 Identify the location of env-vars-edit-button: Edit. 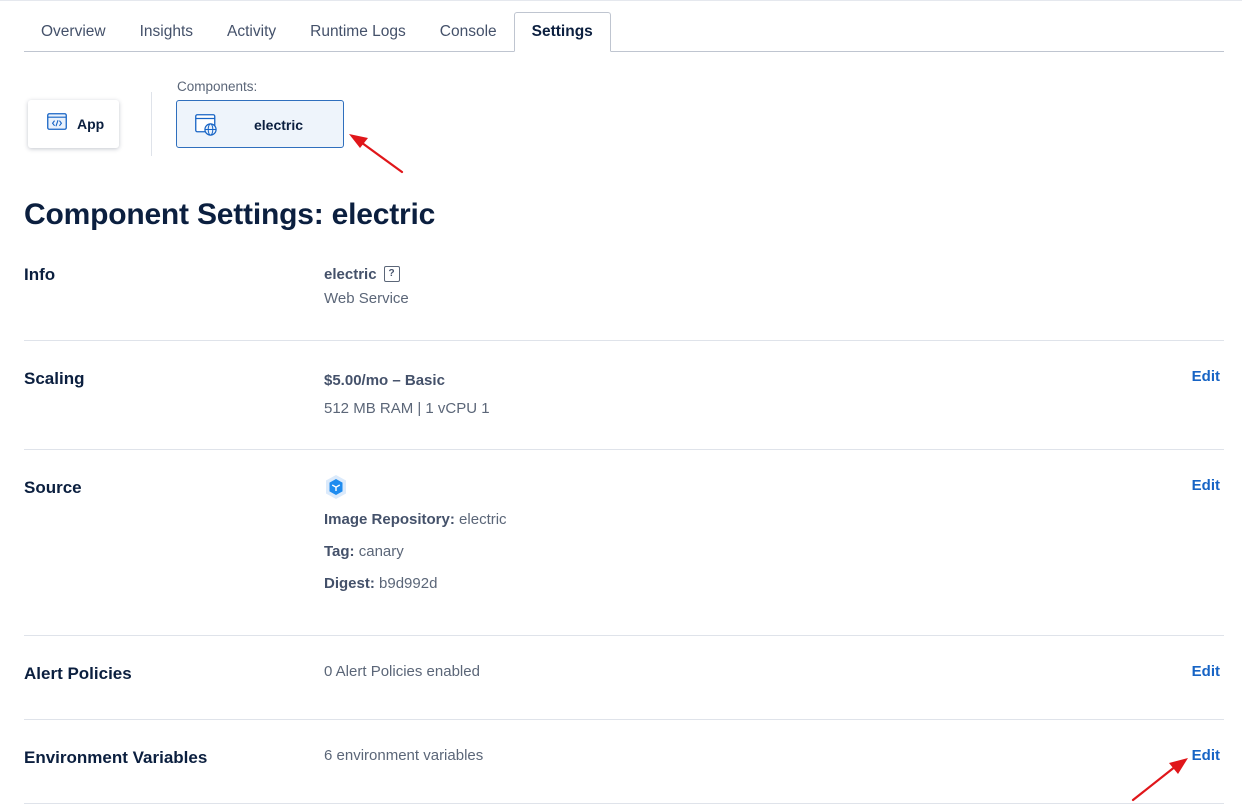
(1206, 755).